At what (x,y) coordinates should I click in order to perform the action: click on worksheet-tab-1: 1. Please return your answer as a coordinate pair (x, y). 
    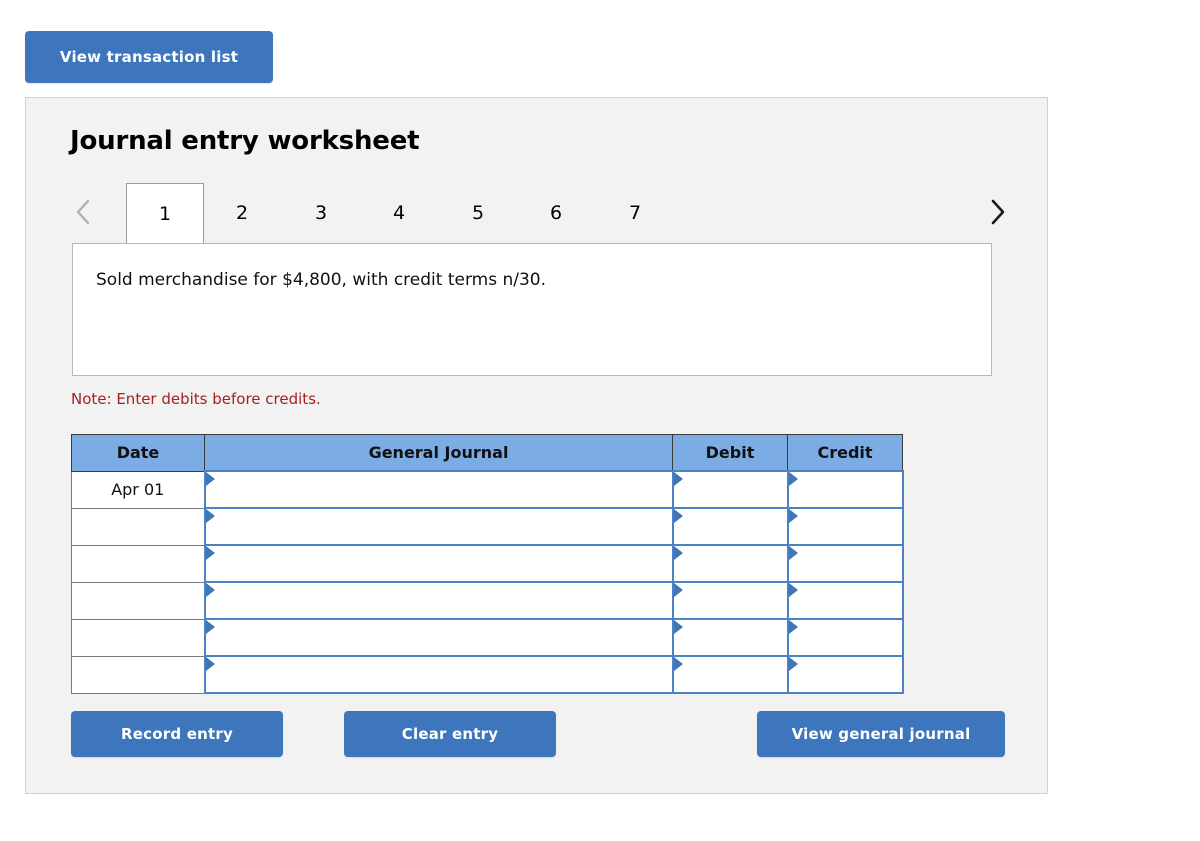
    Looking at the image, I should click on (165, 213).